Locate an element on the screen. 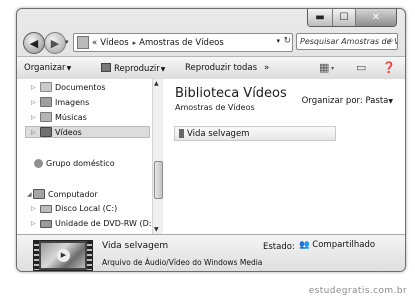  address-overflow-chevron: « is located at coordinates (94, 43).